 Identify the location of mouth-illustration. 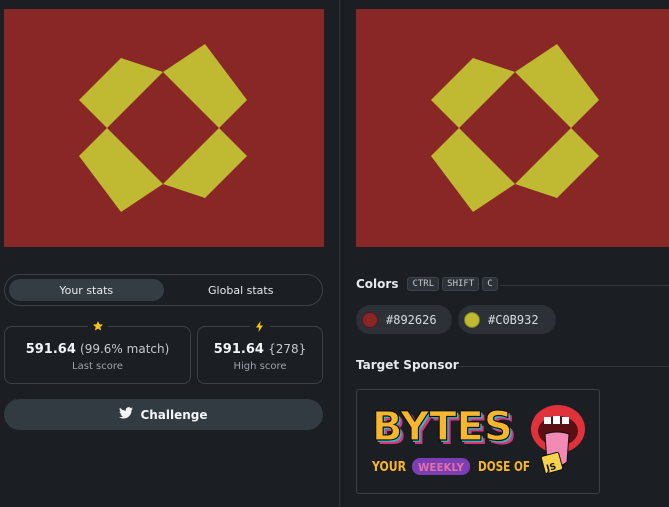
(558, 440).